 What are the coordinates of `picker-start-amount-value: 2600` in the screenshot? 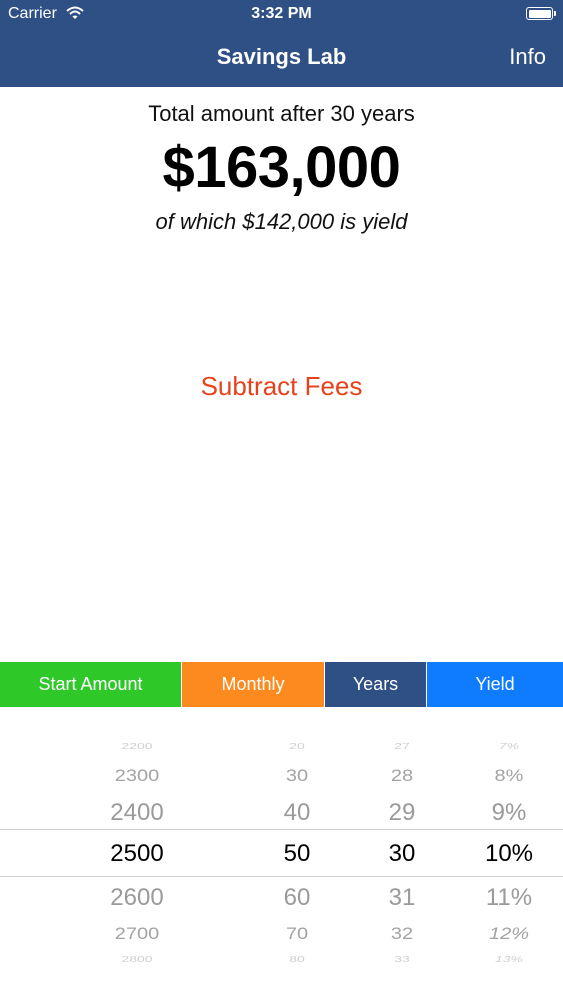 It's located at (137, 898).